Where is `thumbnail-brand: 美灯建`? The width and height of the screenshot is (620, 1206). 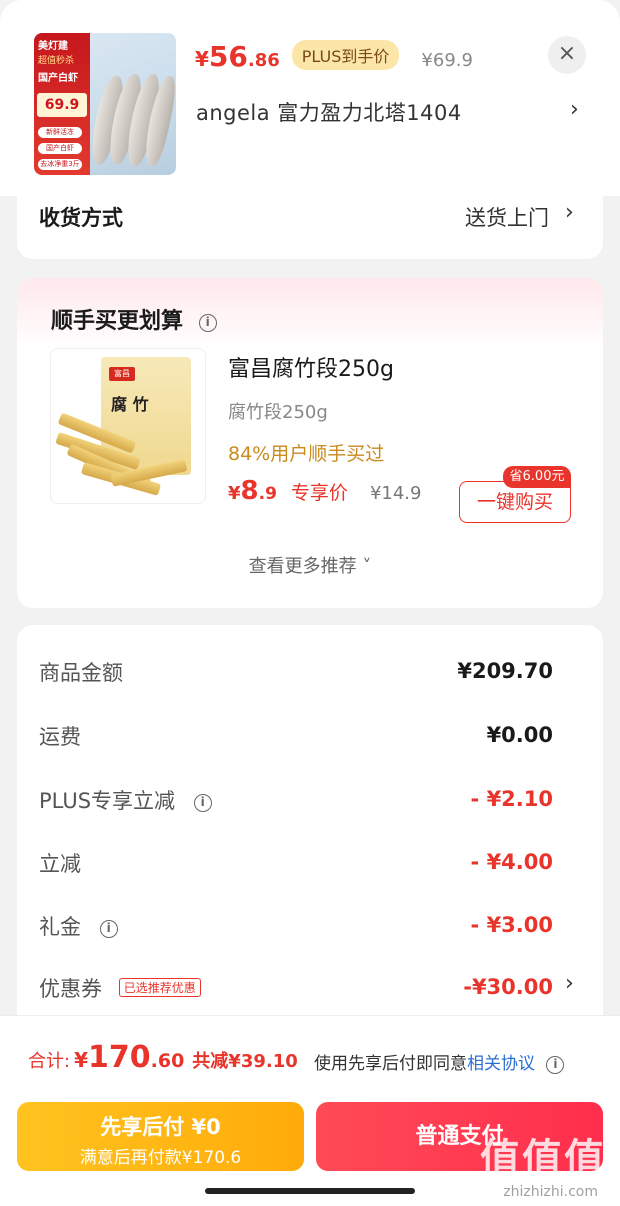
thumbnail-brand: 美灯建 is located at coordinates (53, 46).